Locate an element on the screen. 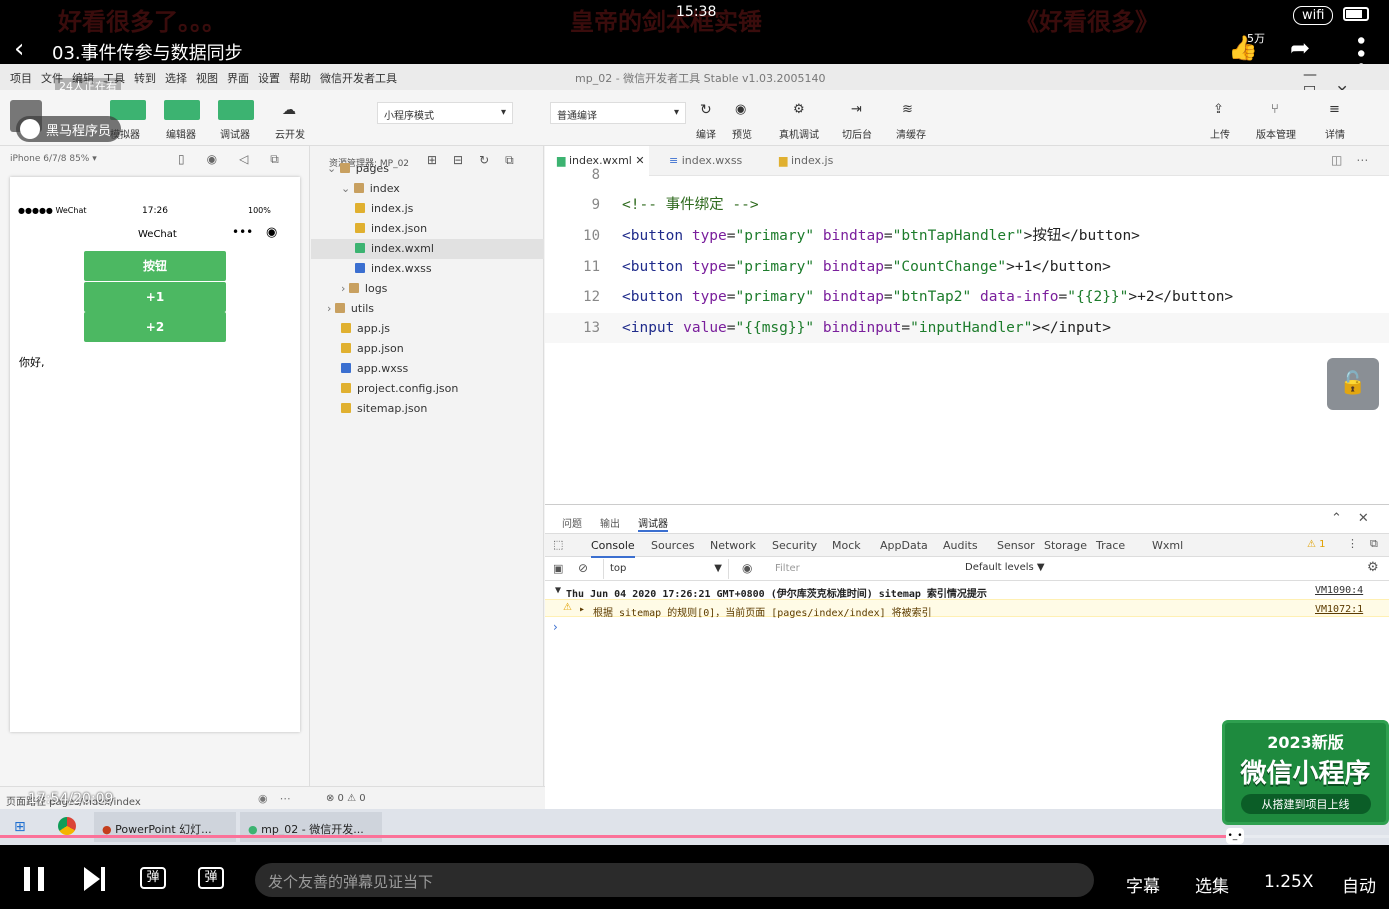 Image resolution: width=1389 pixels, height=909 pixels. message-input: 你好, is located at coordinates (32, 362).